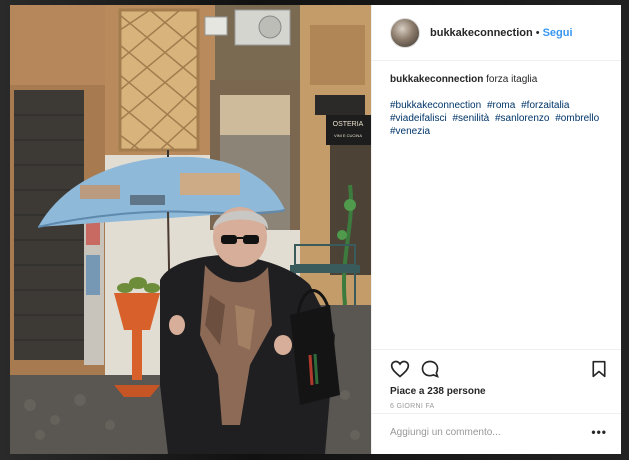 The width and height of the screenshot is (629, 460). Describe the element at coordinates (498, 369) in the screenshot. I see `action-icons` at that location.